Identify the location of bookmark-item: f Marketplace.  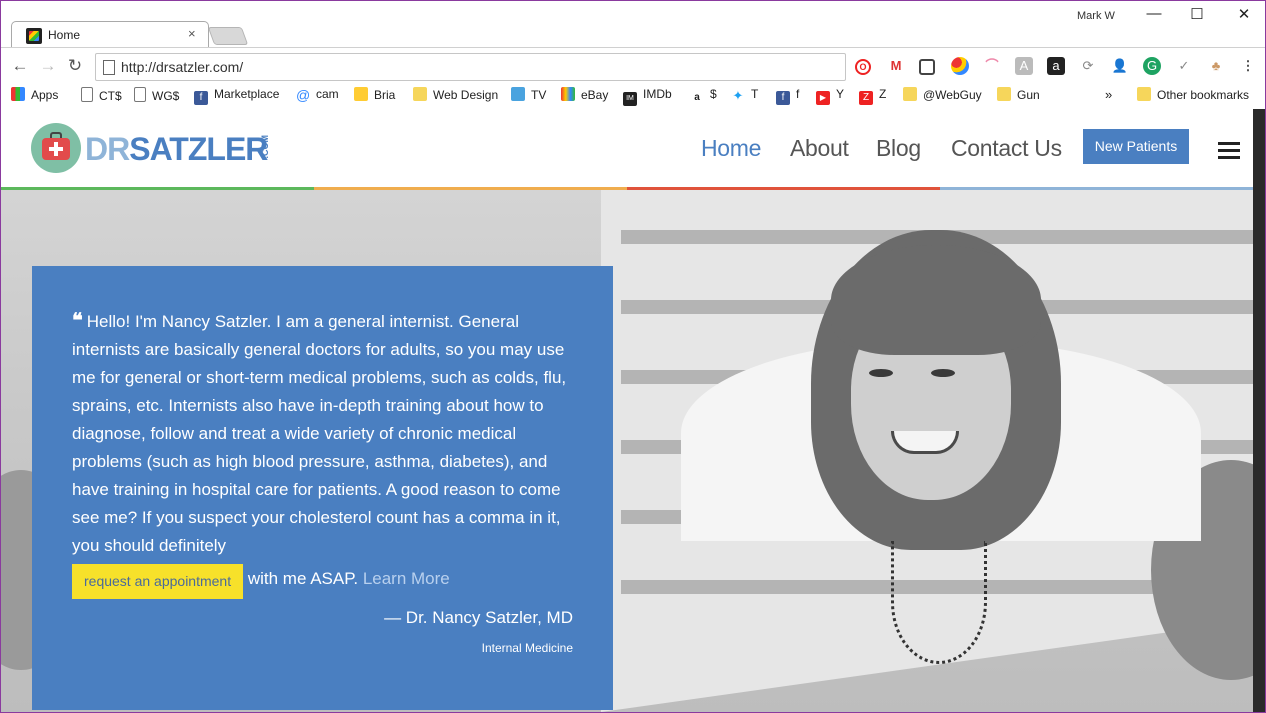
(236, 96).